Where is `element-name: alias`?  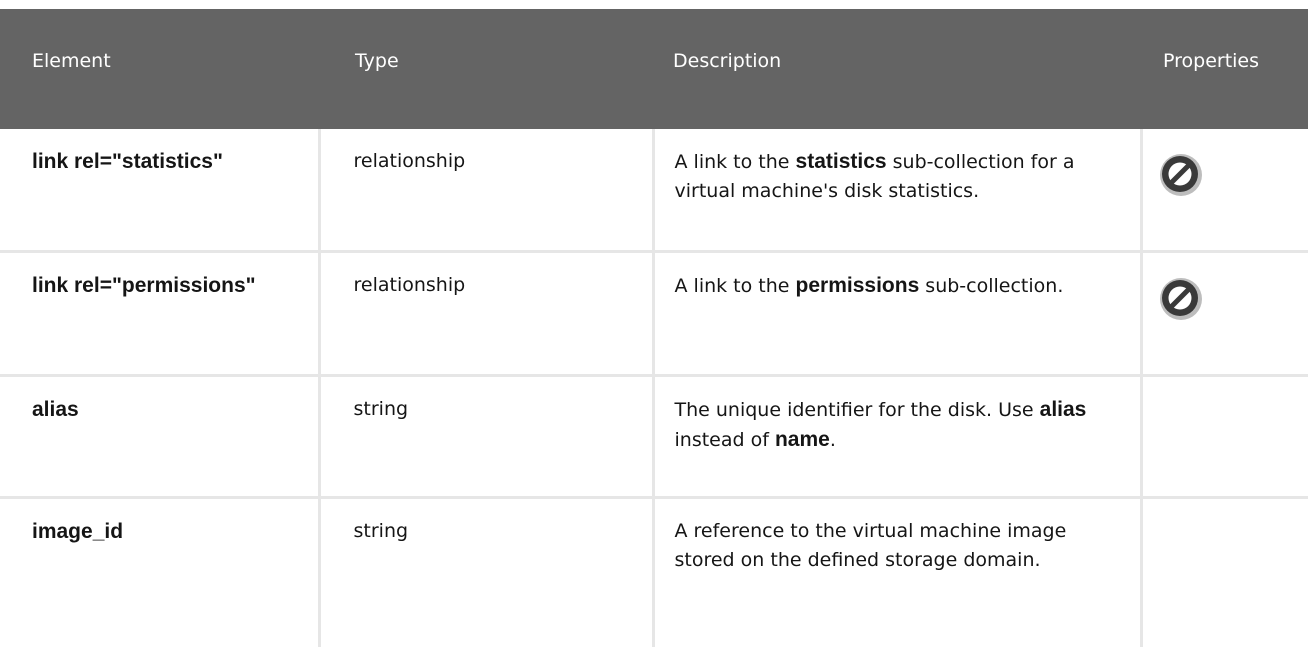 element-name: alias is located at coordinates (160, 437).